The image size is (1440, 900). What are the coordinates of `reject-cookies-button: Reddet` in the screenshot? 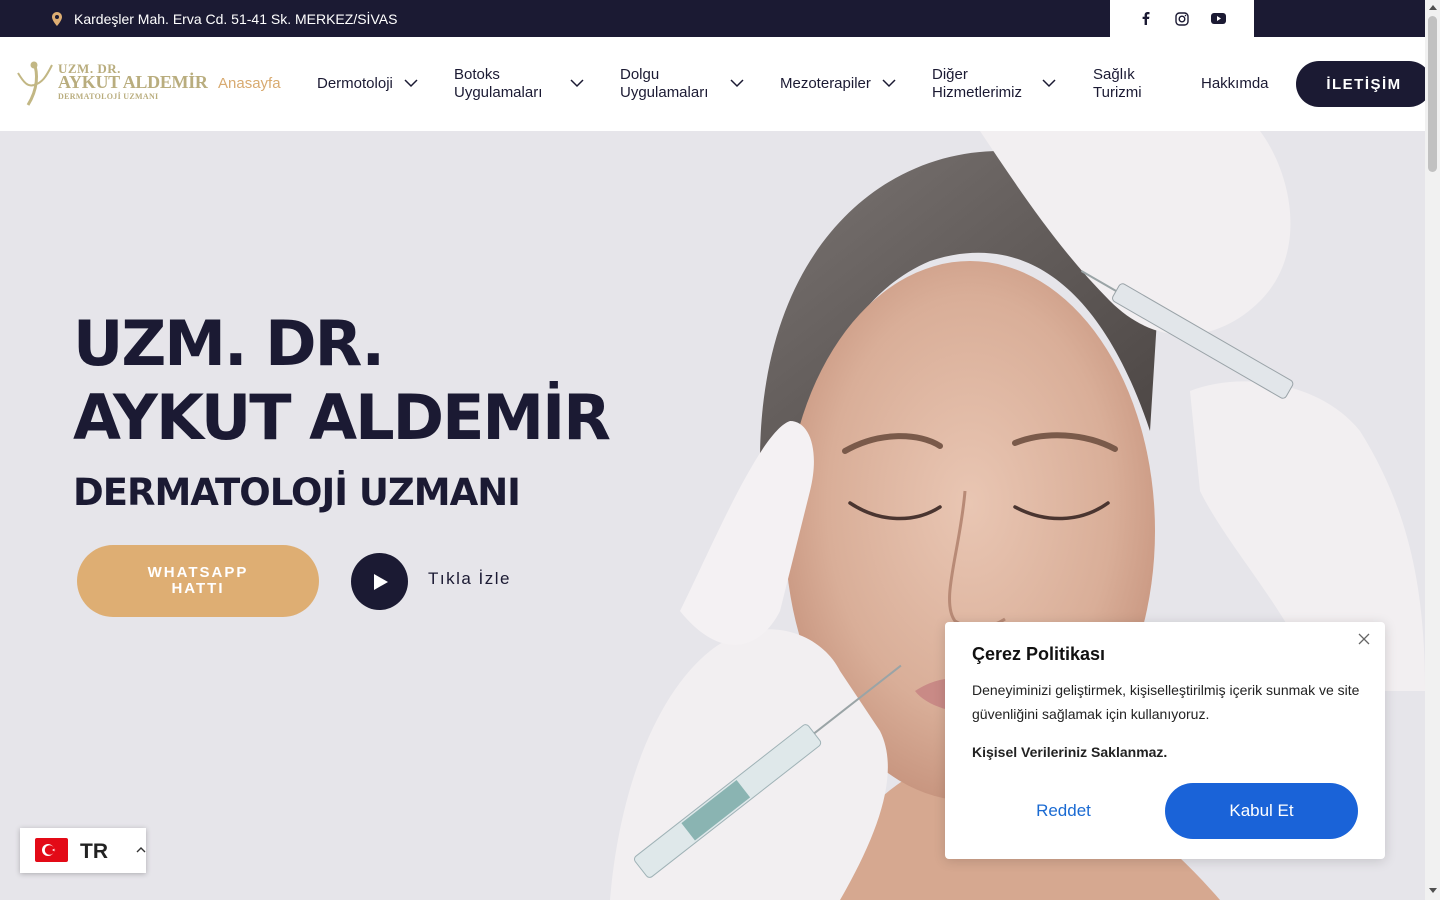 It's located at (1063, 811).